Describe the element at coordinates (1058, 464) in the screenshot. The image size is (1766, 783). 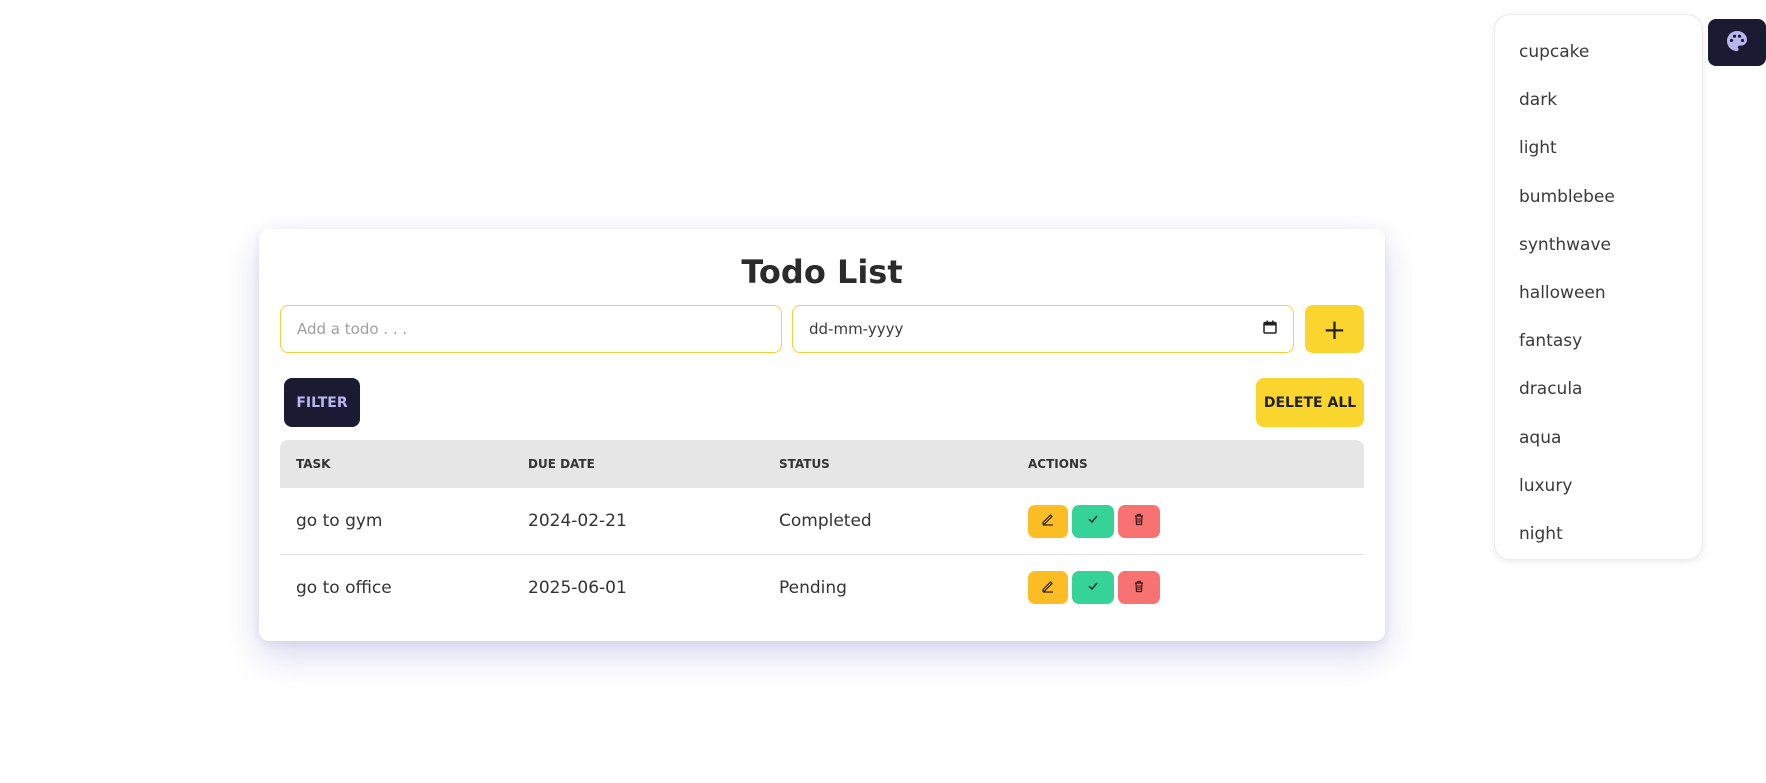
I see `header-actions: ACTIONS` at that location.